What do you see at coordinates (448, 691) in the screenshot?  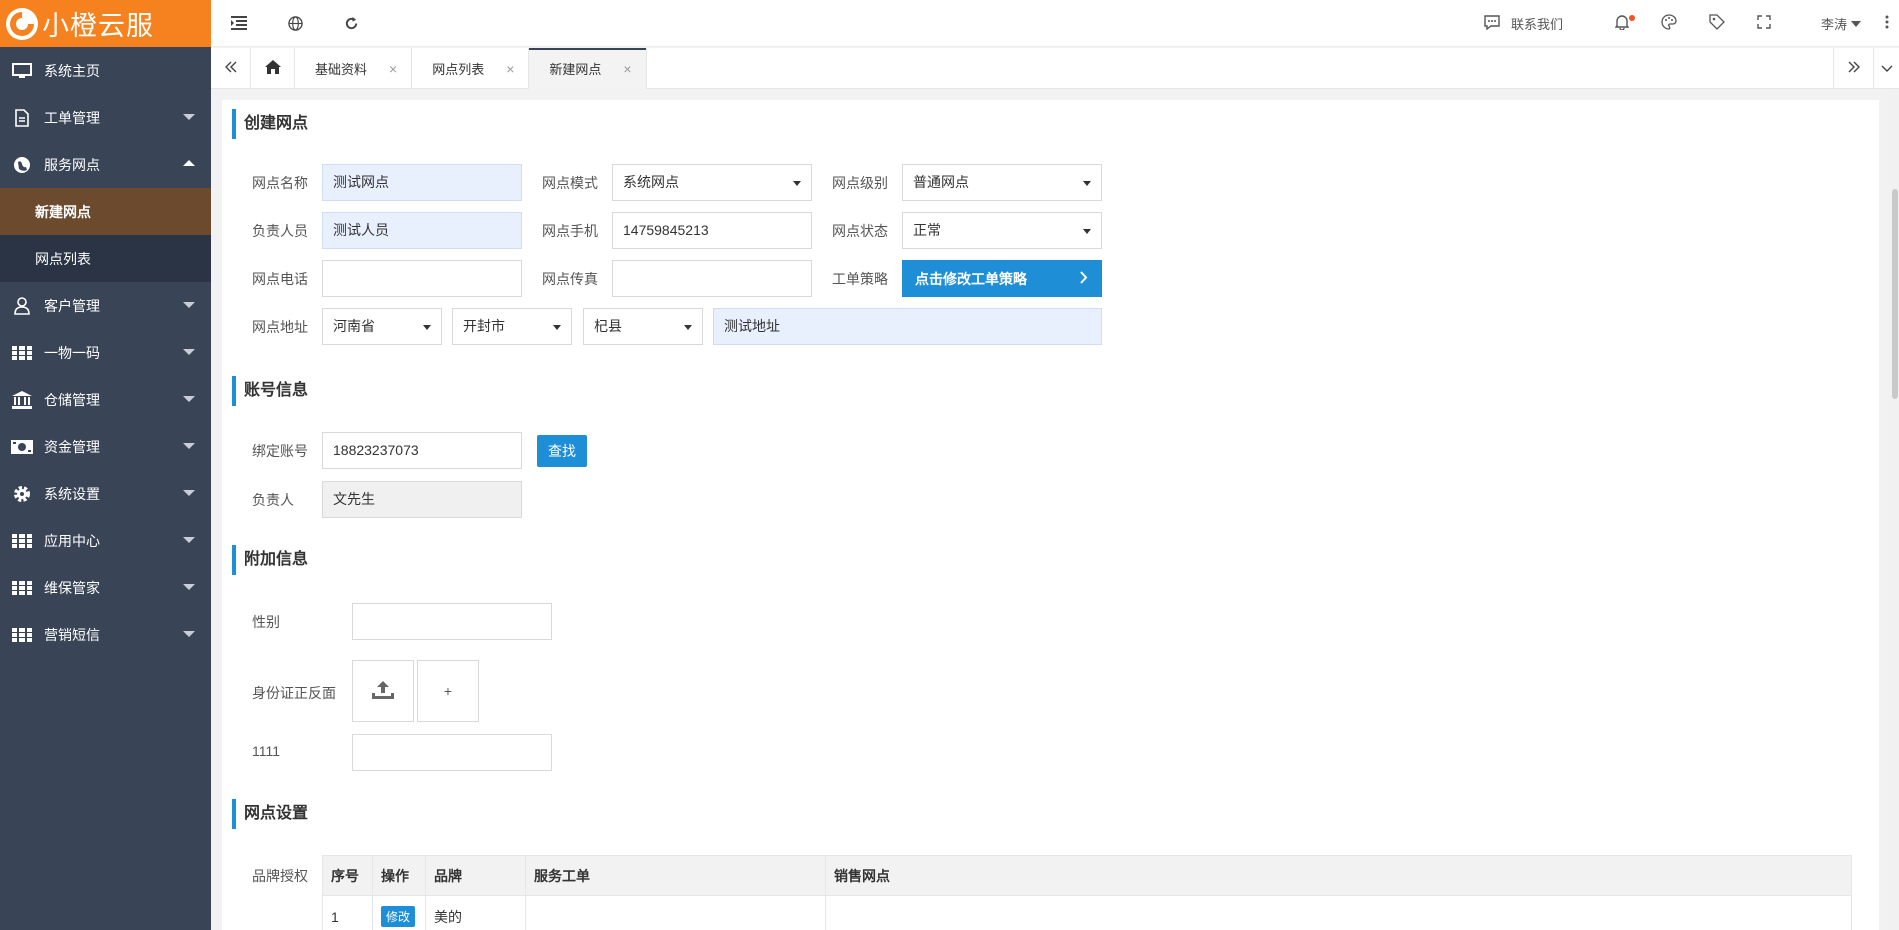 I see `add-image-button: +` at bounding box center [448, 691].